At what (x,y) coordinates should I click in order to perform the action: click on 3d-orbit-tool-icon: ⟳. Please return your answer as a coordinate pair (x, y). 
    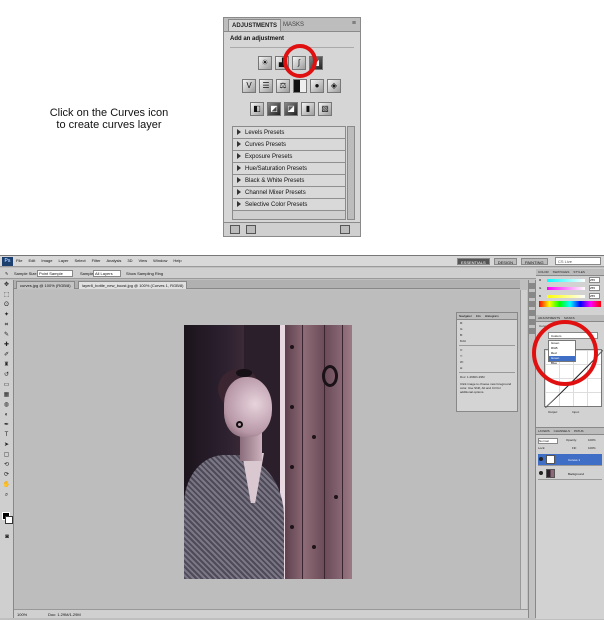
    Looking at the image, I should click on (7, 475).